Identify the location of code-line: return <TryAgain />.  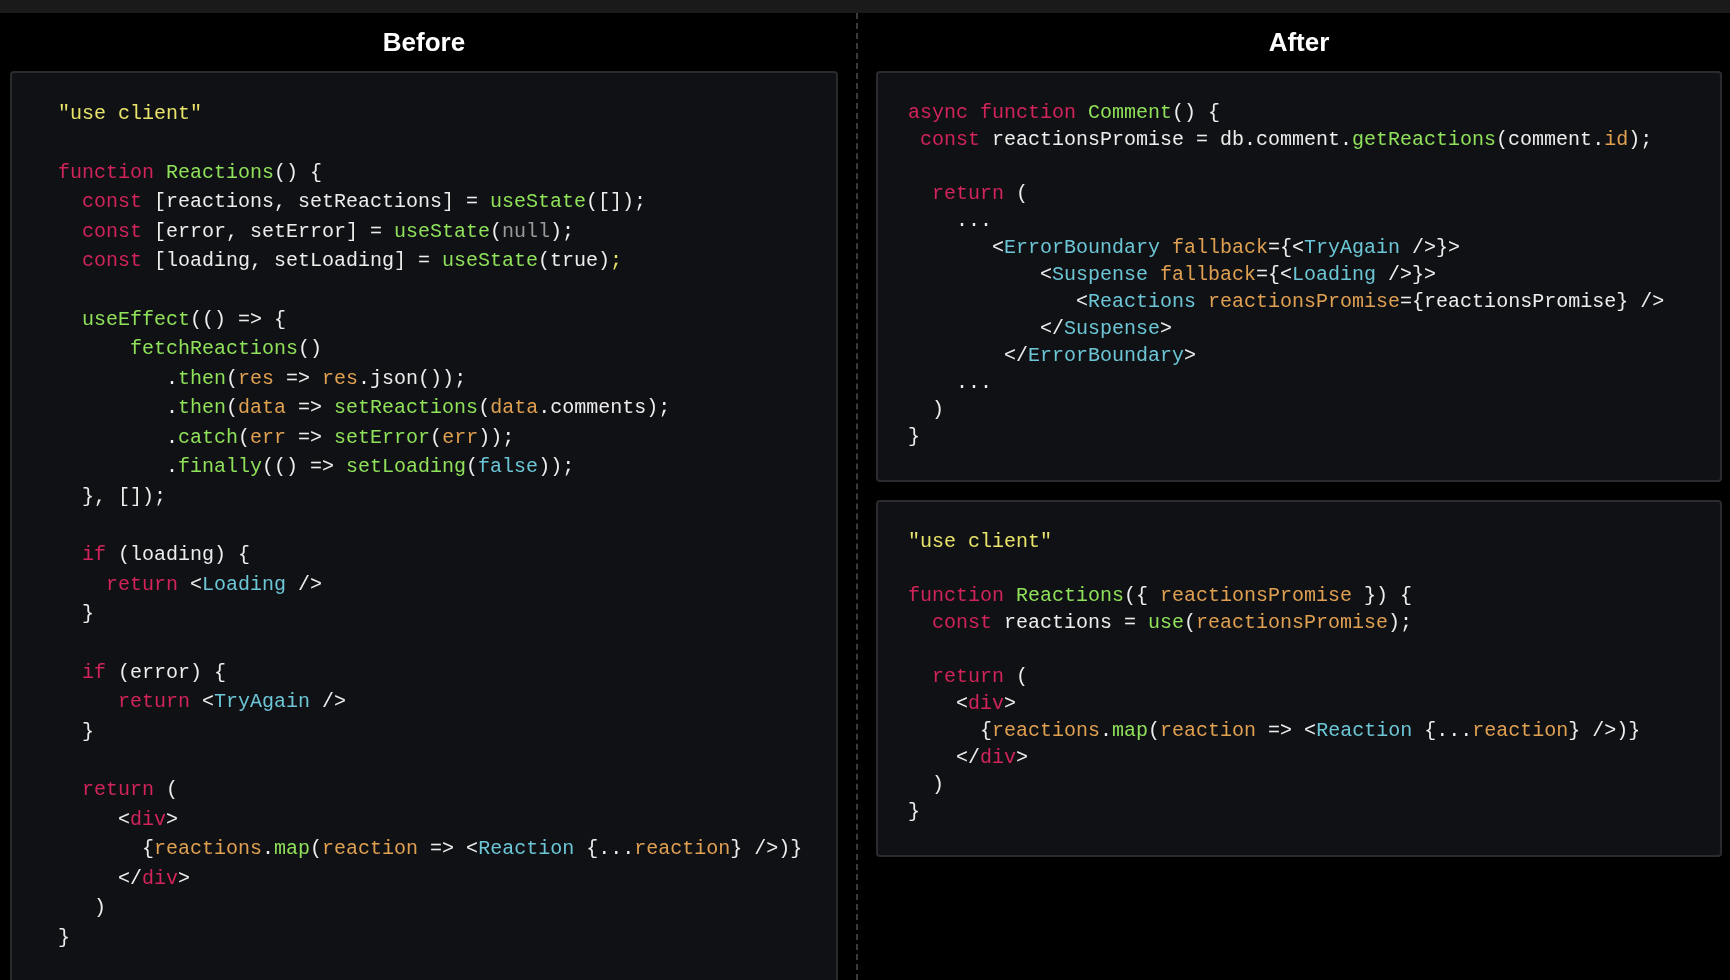
(232, 702).